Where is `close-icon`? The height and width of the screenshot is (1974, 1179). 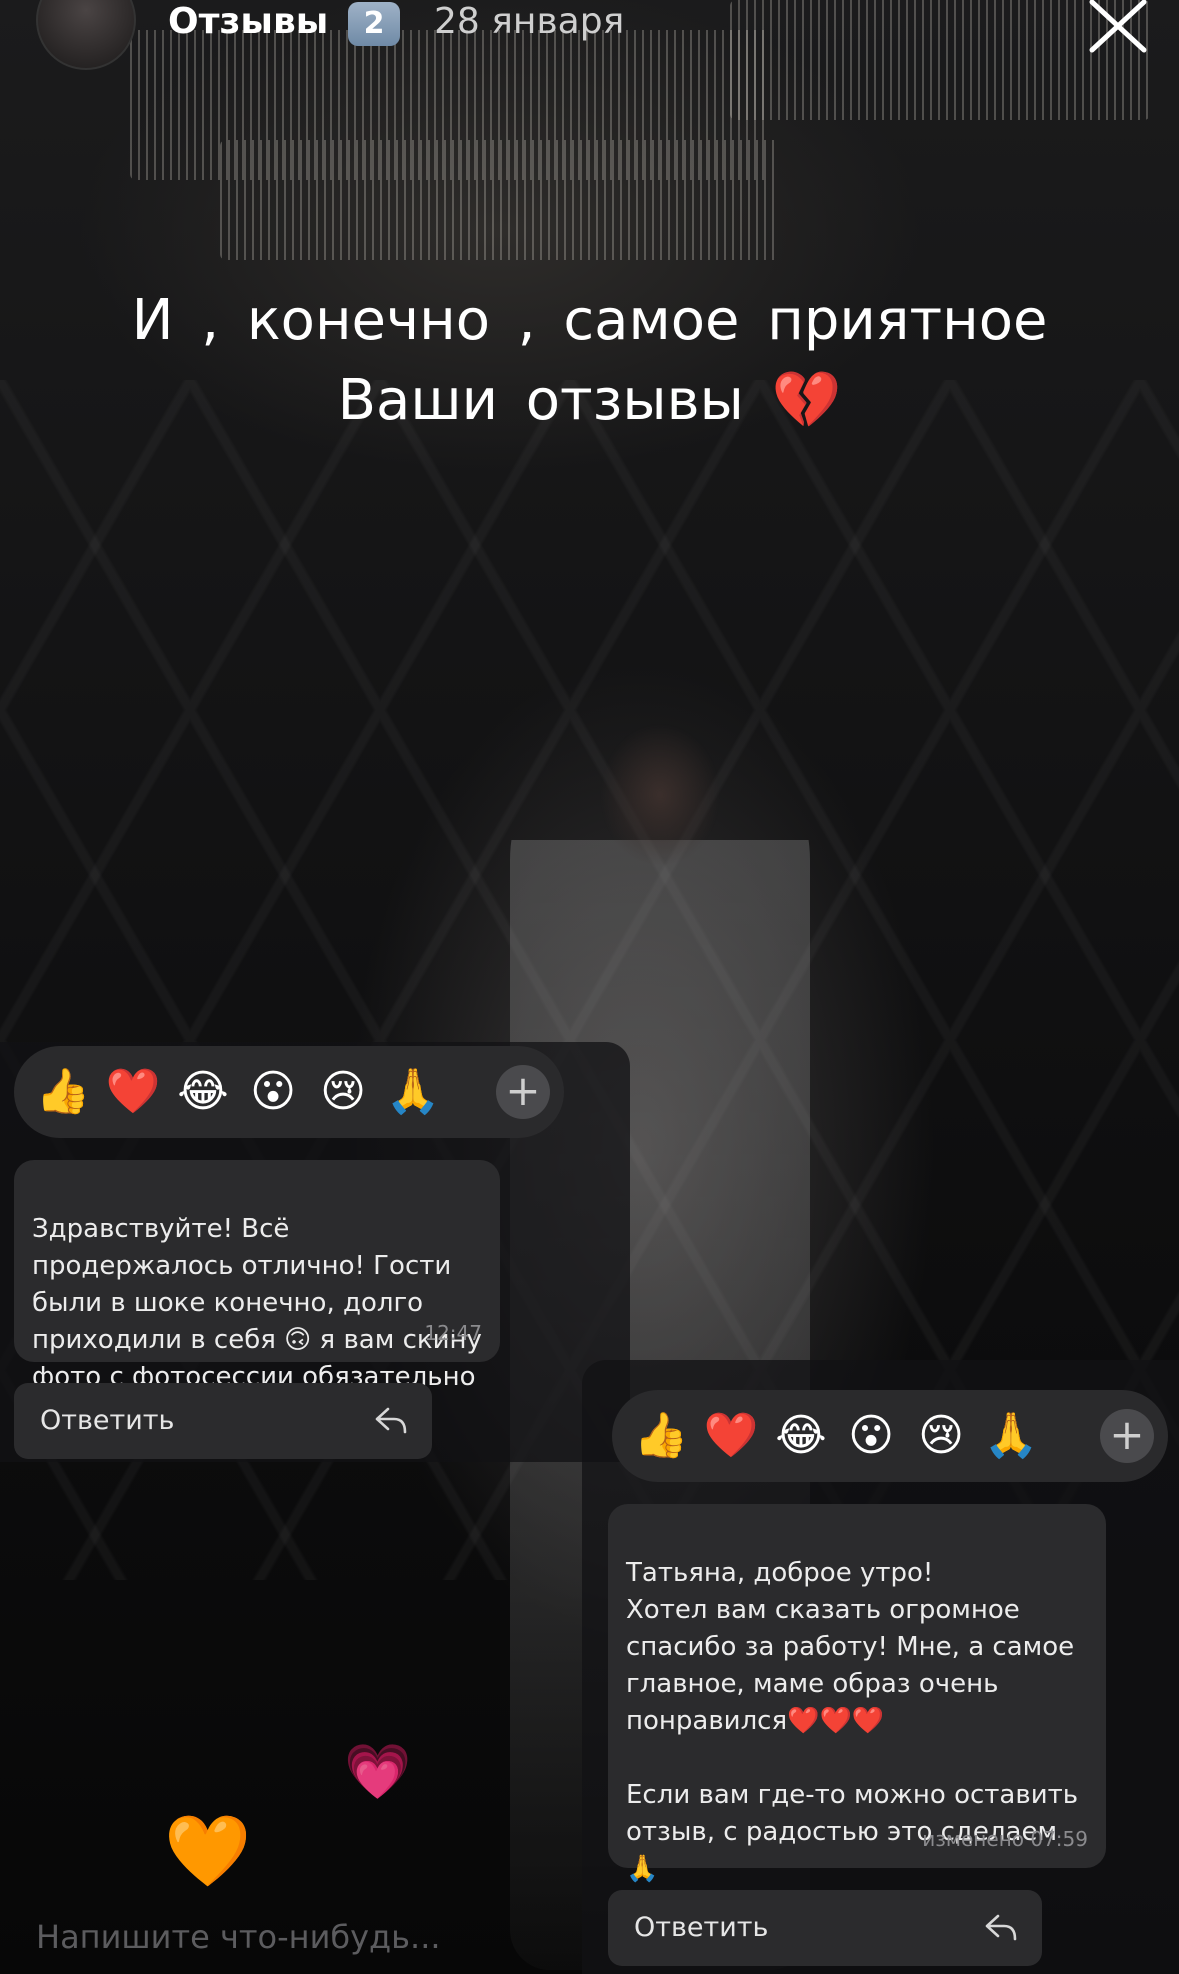 close-icon is located at coordinates (1118, 26).